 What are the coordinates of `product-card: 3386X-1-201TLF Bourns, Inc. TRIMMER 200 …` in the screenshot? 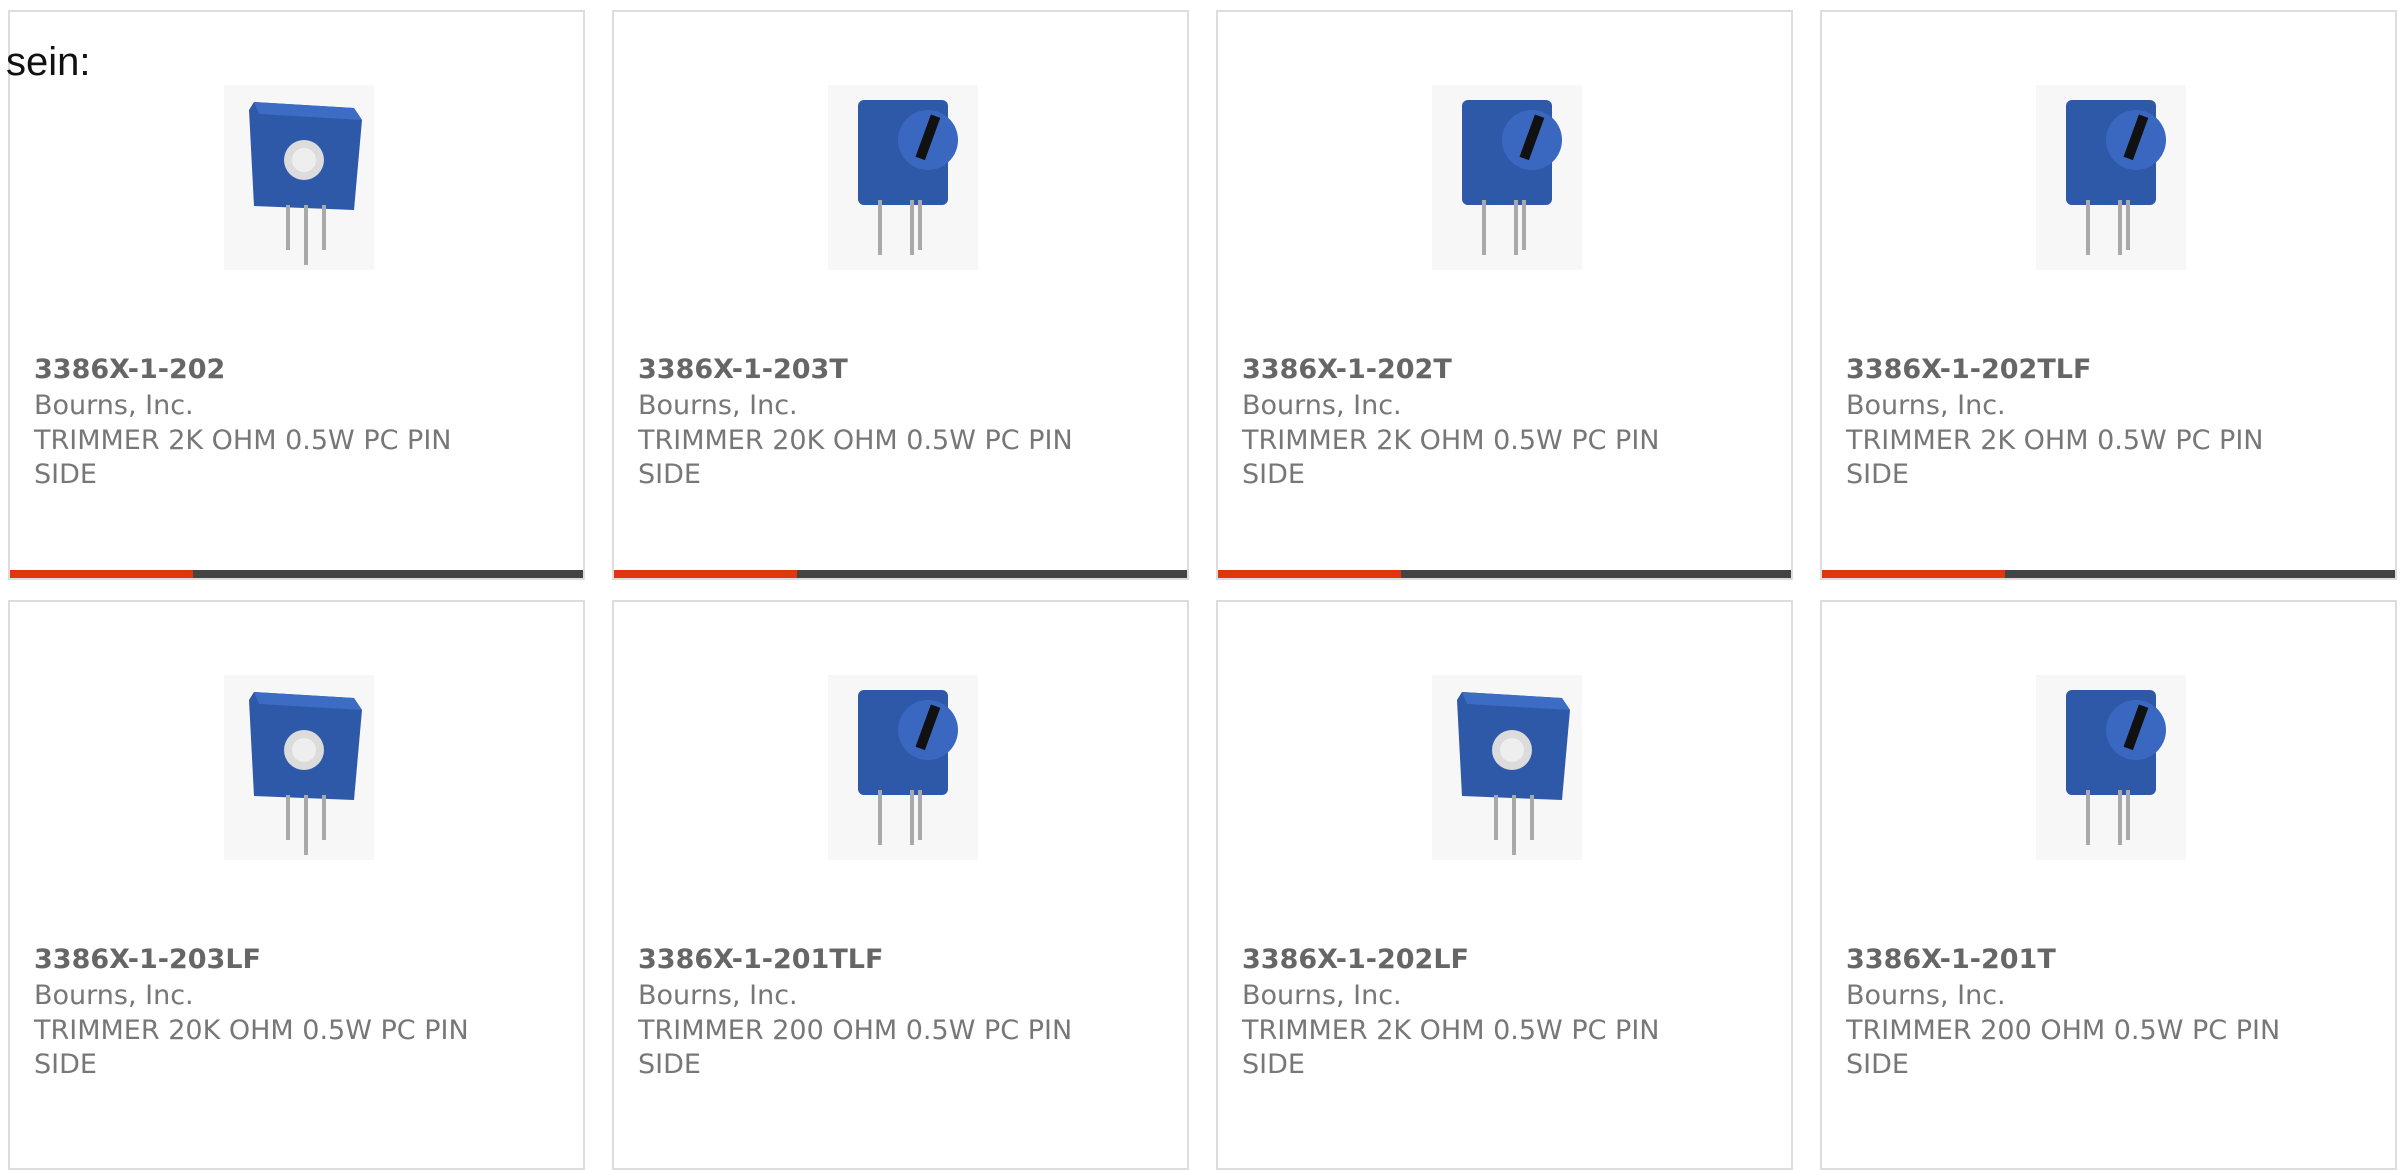 It's located at (900, 885).